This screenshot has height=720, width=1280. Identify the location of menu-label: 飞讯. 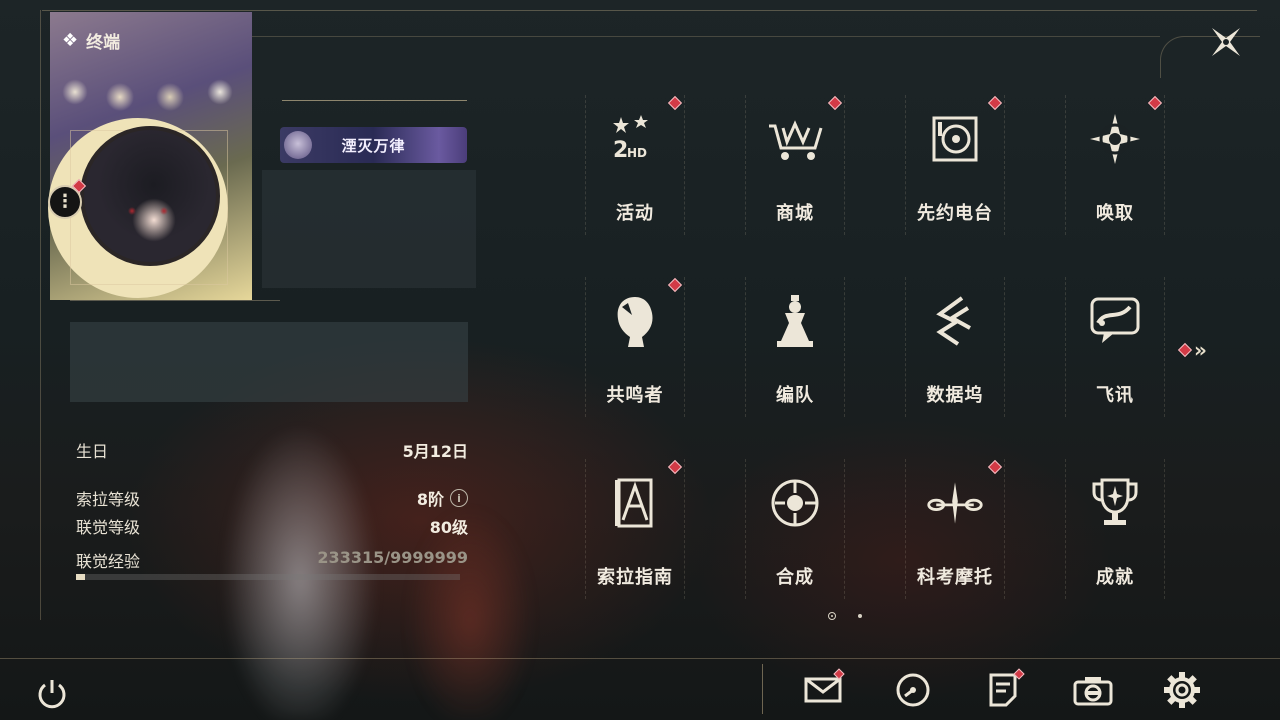
(1115, 395).